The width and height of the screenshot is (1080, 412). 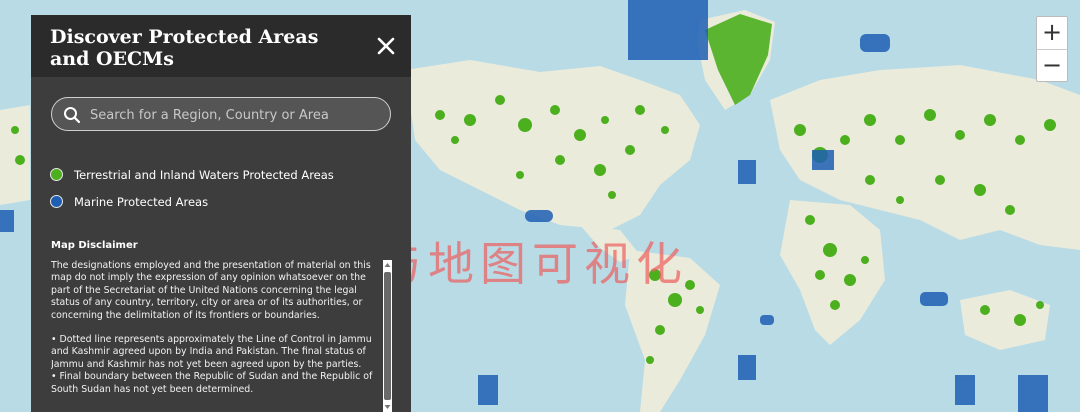 What do you see at coordinates (184, 48) in the screenshot?
I see `panel-title: Discover Protected Areas and OECMs` at bounding box center [184, 48].